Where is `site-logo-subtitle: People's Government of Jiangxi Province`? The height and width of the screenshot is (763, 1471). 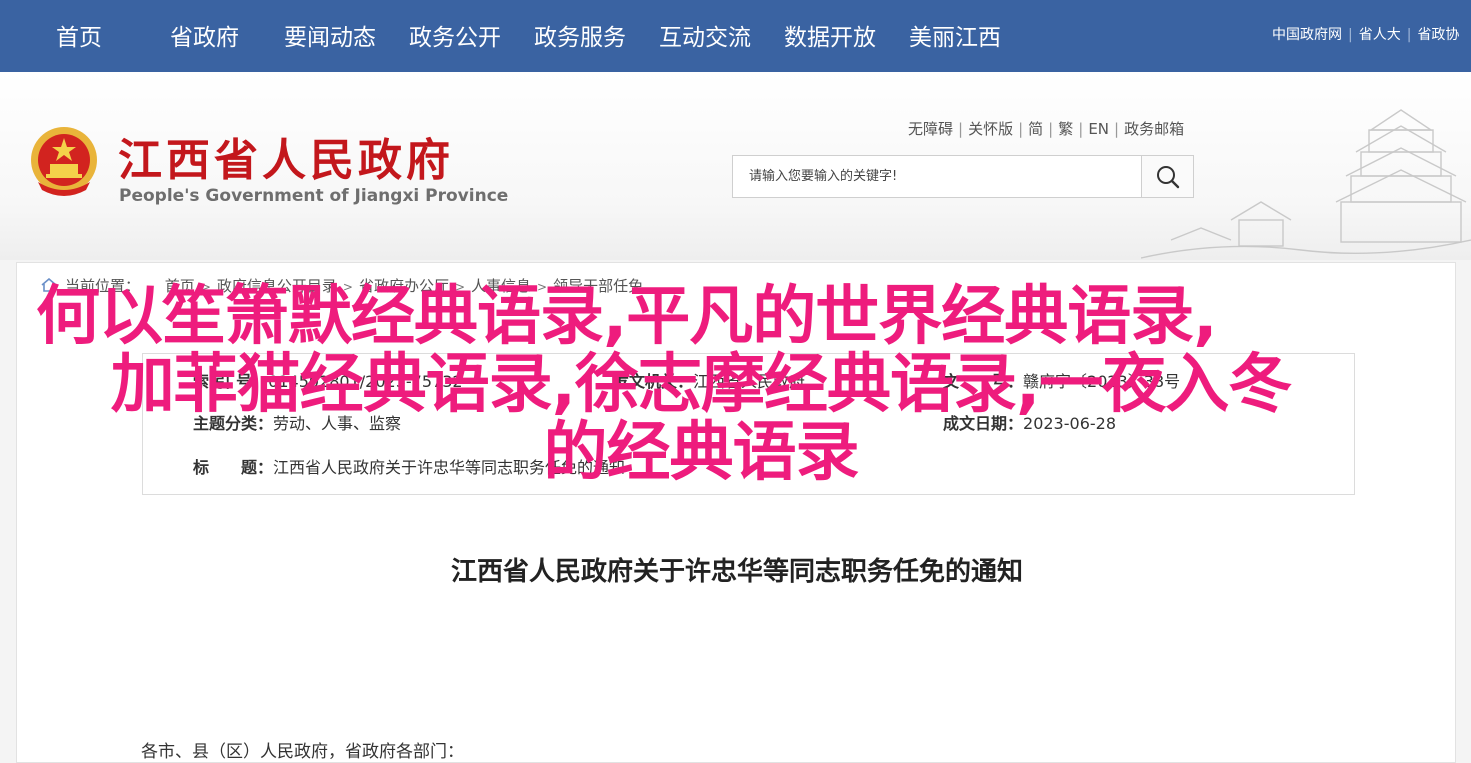
site-logo-subtitle: People's Government of Jiangxi Province is located at coordinates (314, 196).